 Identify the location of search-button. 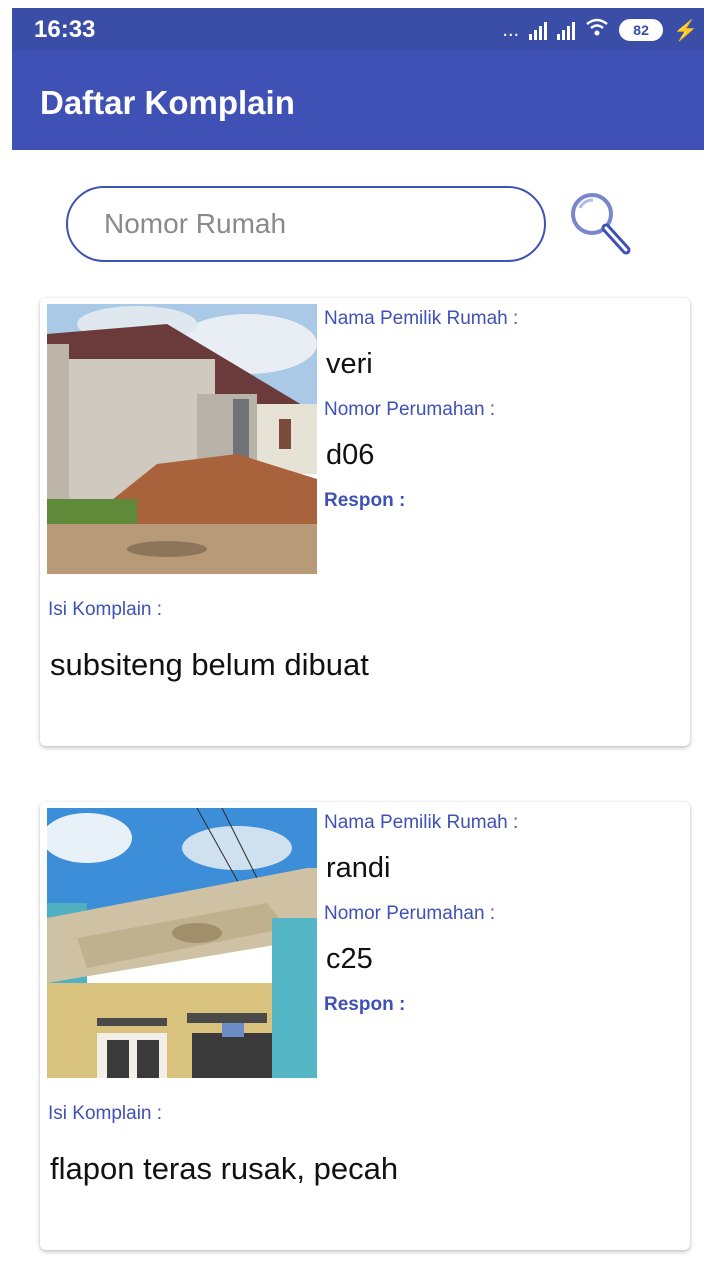
(602, 226).